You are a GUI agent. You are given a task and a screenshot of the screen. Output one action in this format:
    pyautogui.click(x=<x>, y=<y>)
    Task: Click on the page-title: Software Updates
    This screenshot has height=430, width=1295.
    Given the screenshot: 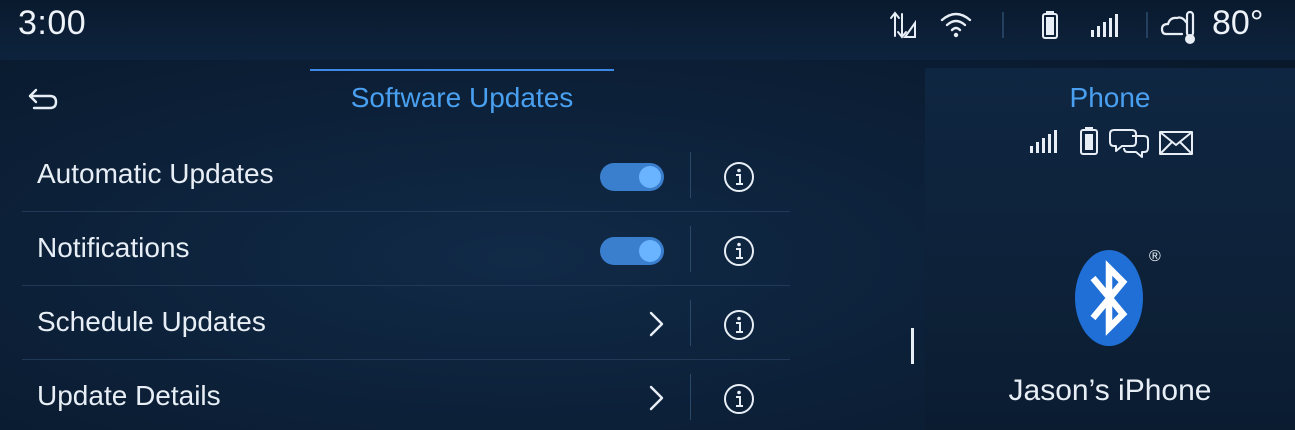 What is the action you would take?
    pyautogui.click(x=462, y=97)
    